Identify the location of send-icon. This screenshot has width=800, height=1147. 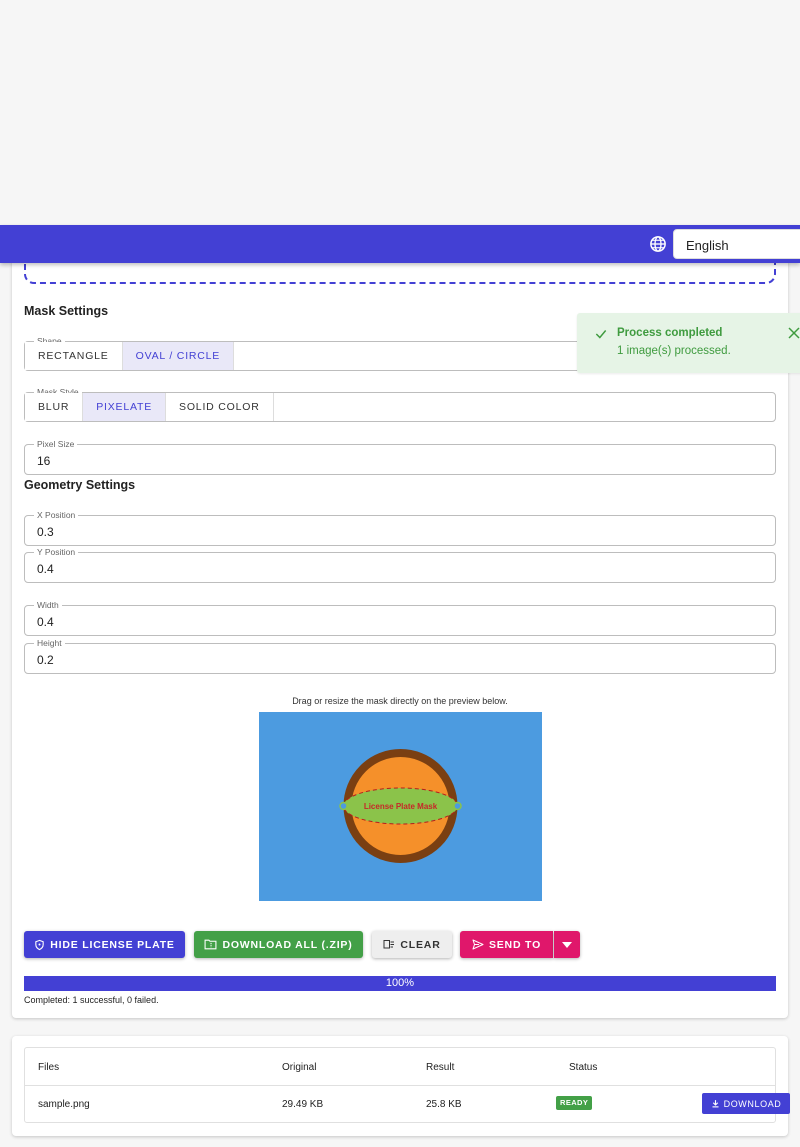
(478, 944).